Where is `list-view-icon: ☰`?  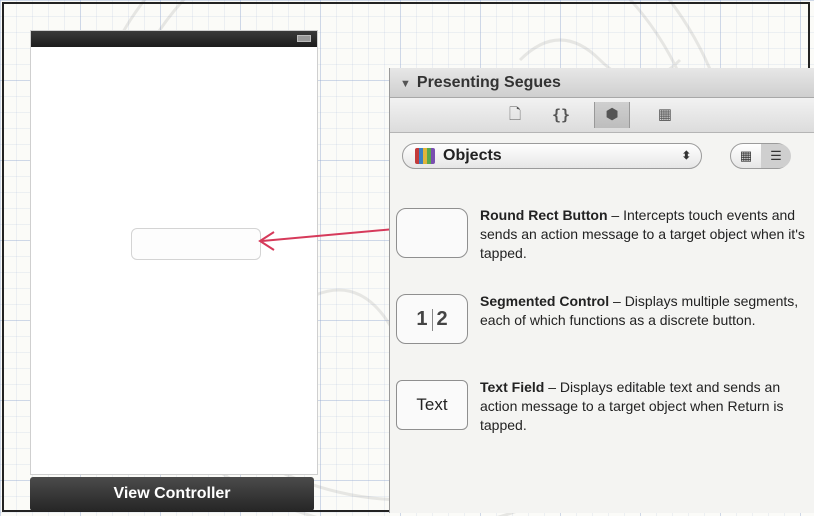 list-view-icon: ☰ is located at coordinates (776, 156).